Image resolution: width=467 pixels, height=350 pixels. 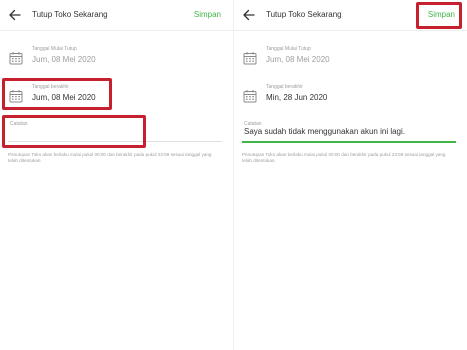 What do you see at coordinates (297, 97) in the screenshot?
I see `end-date-value: Min, 28 Jun 2020` at bounding box center [297, 97].